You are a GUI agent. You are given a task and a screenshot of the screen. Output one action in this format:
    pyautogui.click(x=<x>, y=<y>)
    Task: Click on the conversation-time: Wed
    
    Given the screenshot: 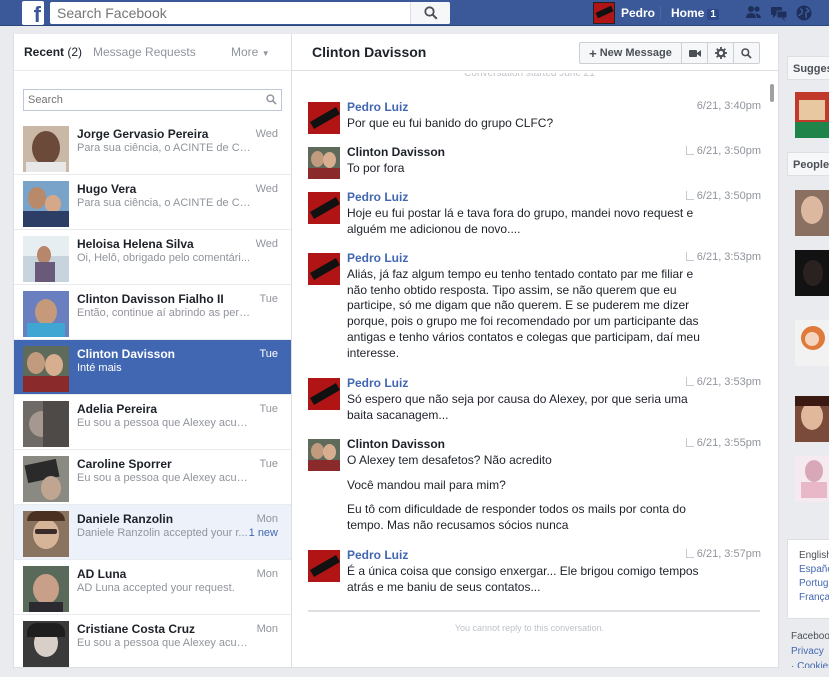 What is the action you would take?
    pyautogui.click(x=266, y=244)
    